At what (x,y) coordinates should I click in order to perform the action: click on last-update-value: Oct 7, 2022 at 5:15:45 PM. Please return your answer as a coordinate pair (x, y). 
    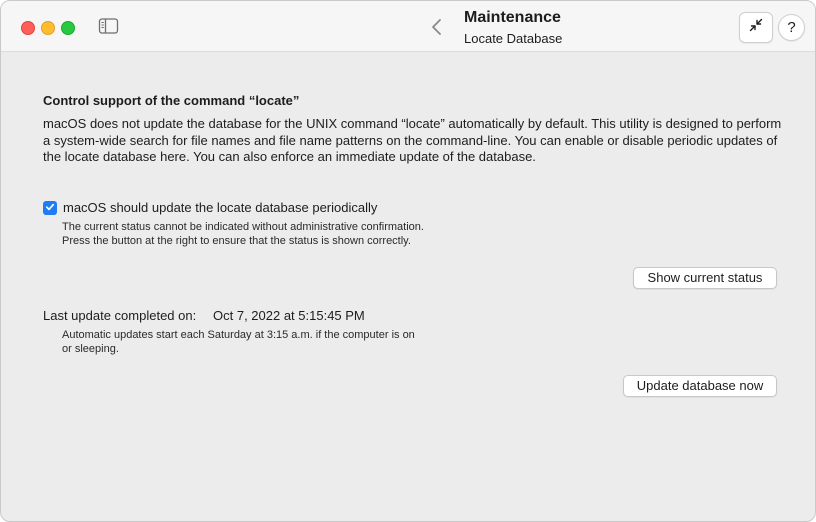
    Looking at the image, I should click on (289, 315).